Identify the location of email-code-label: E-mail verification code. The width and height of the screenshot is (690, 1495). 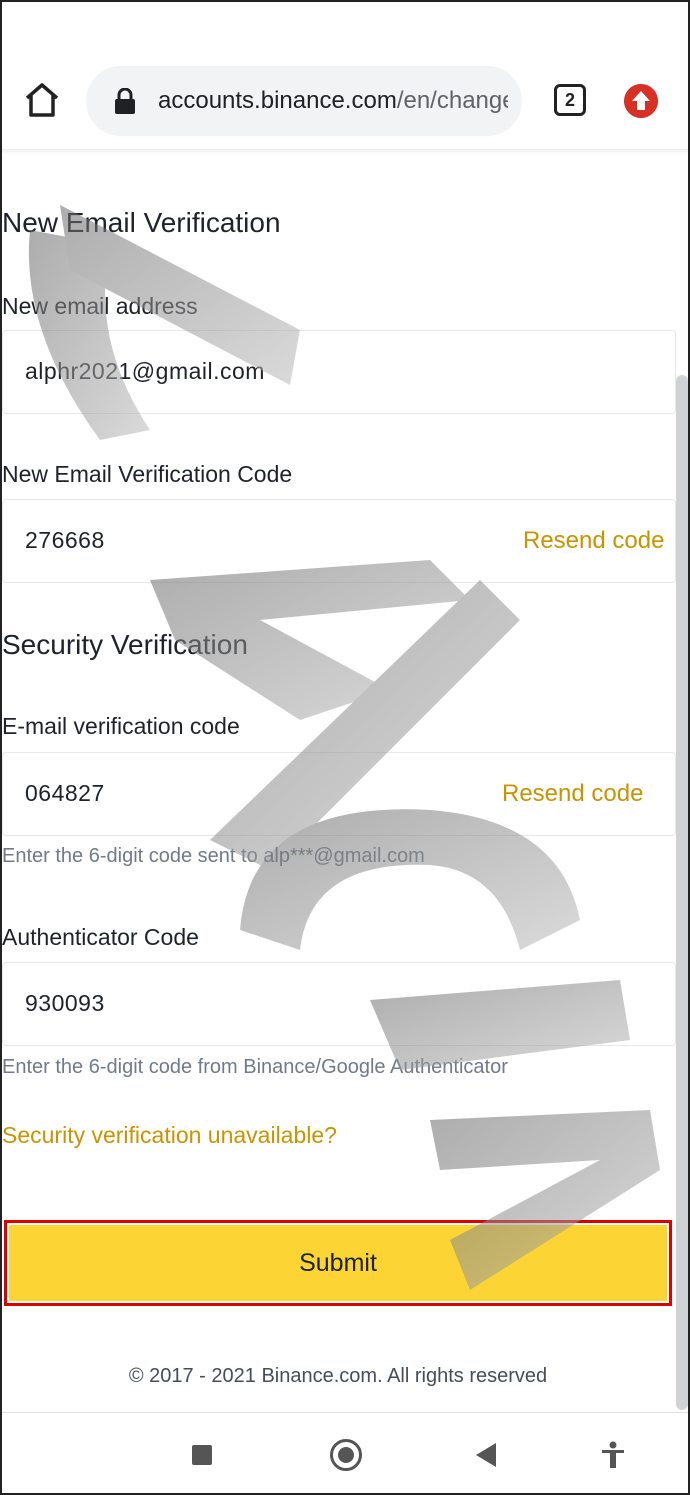
(121, 726).